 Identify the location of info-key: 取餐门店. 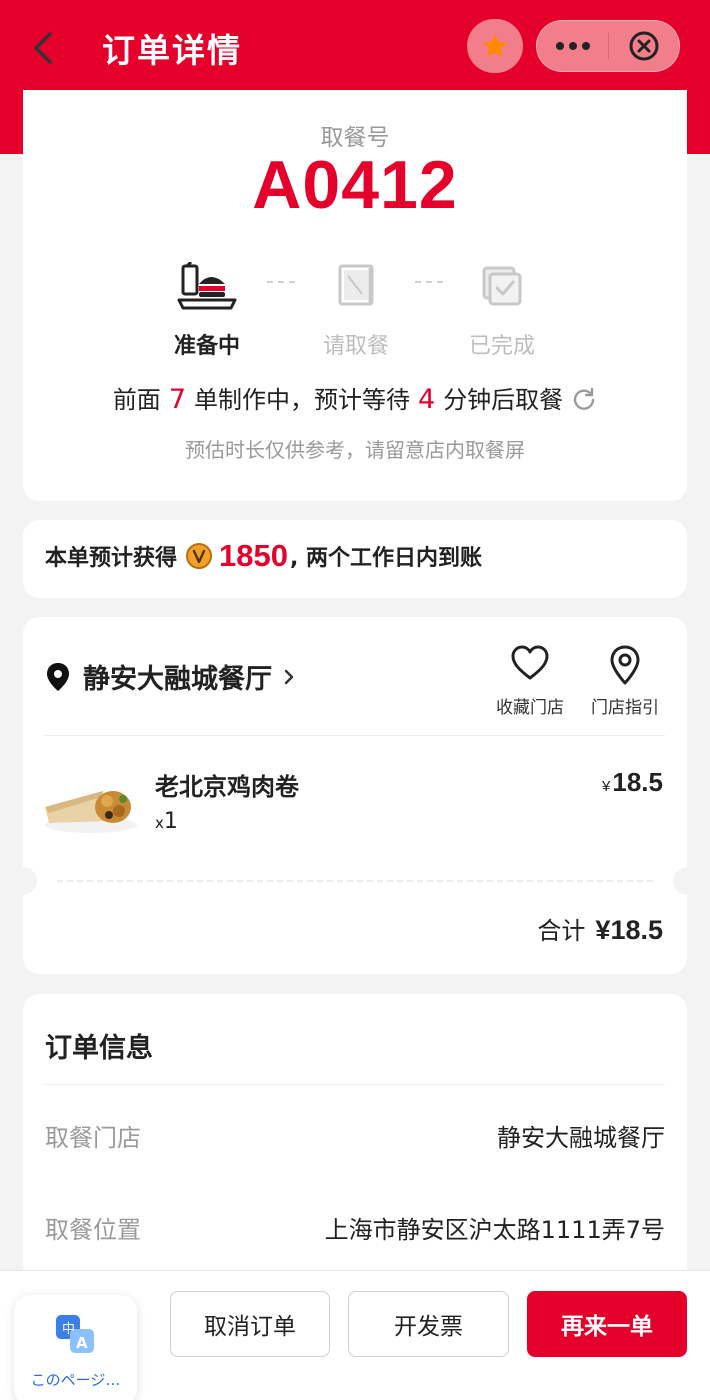
(93, 1138).